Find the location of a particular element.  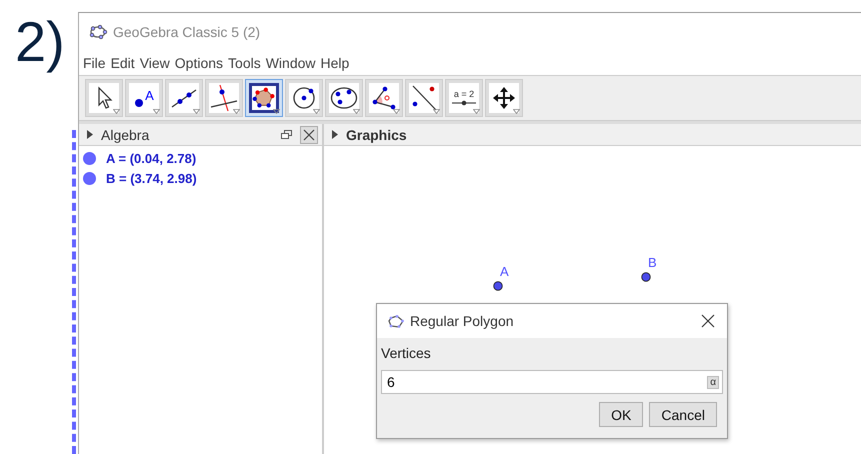

tool-button: a = 2 is located at coordinates (464, 98).